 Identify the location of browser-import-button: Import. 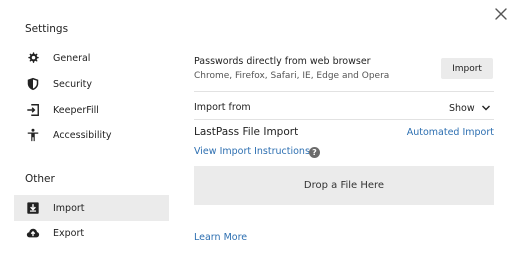
(467, 68).